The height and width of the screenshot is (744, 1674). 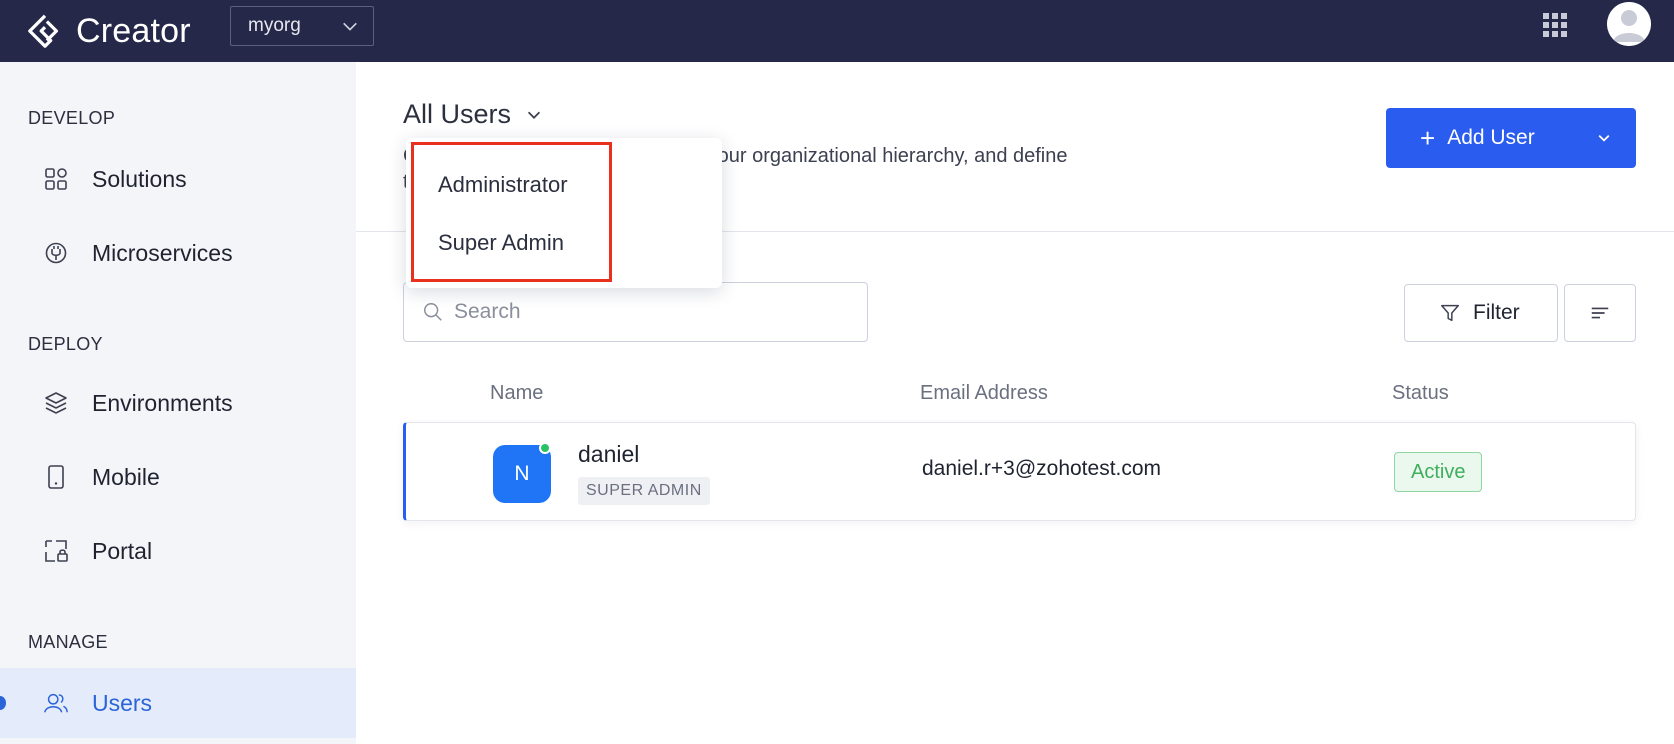 I want to click on sidebar-item-label: Portal, so click(x=122, y=550).